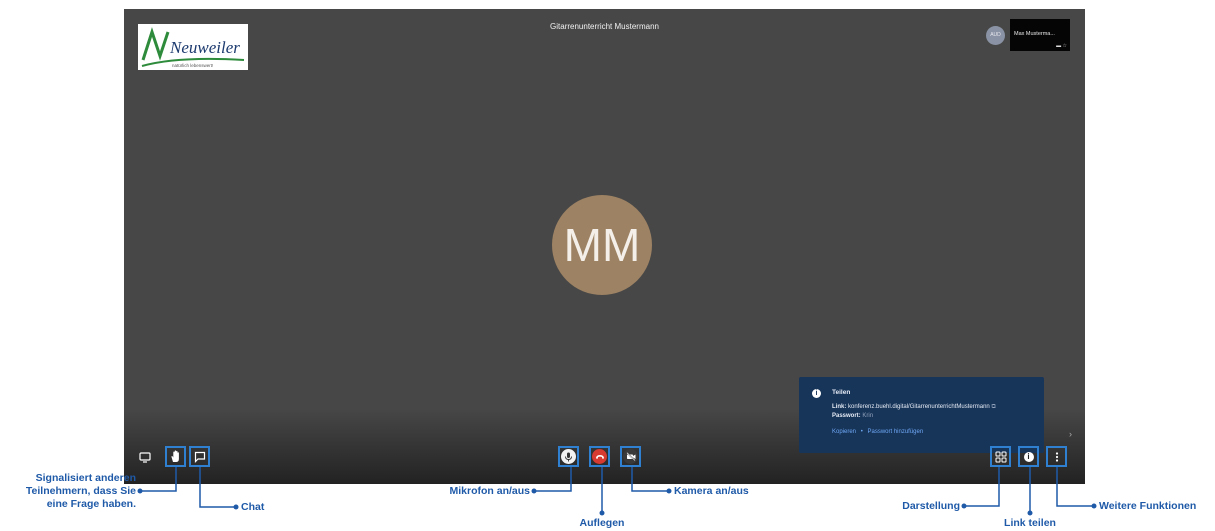  What do you see at coordinates (253, 507) in the screenshot?
I see `chat-callout: Chat` at bounding box center [253, 507].